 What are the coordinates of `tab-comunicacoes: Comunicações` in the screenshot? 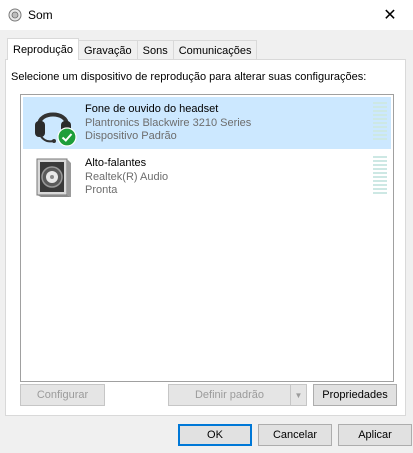 It's located at (215, 50).